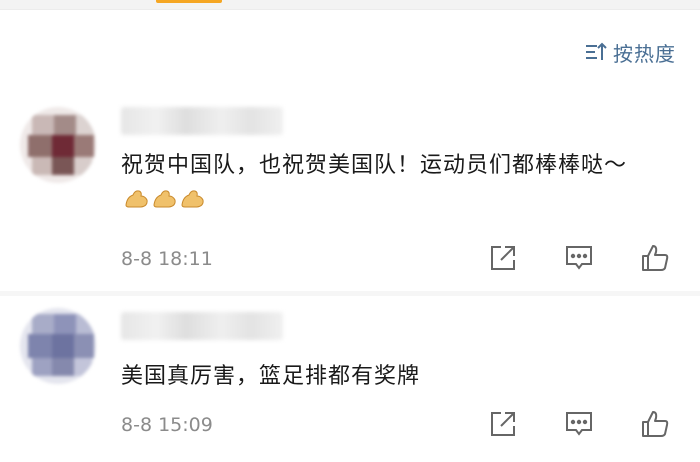 This screenshot has height=462, width=700. I want to click on top-strip, so click(350, 5).